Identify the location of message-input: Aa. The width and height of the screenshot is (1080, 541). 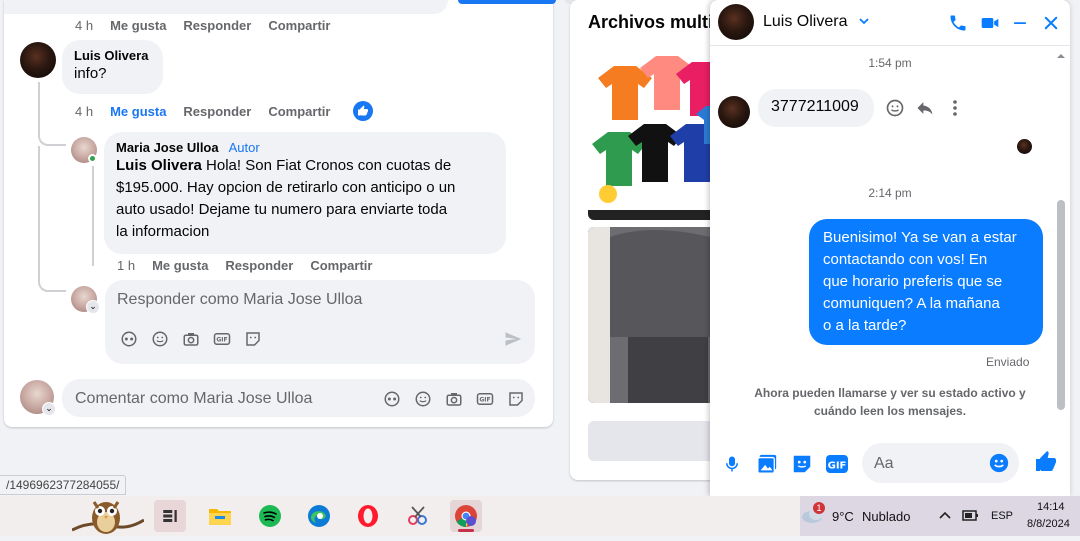
(884, 464).